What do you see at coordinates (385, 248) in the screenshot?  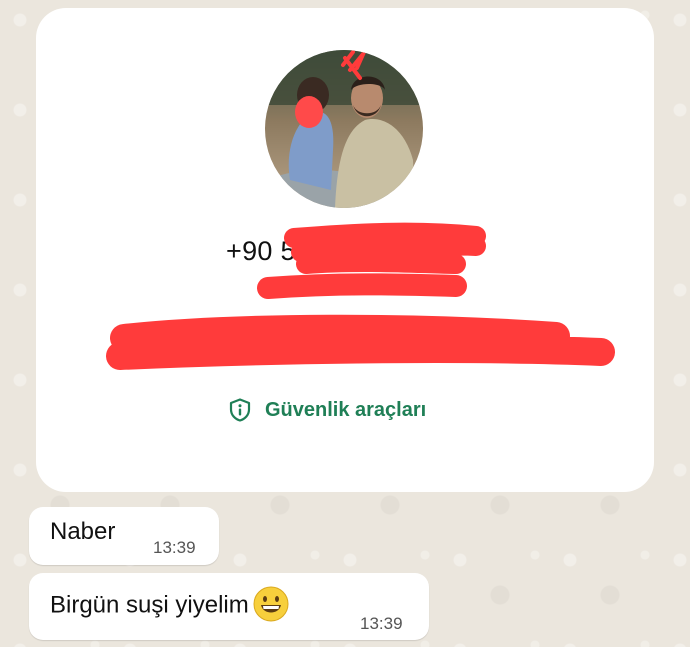 I see `redaction-stroke-phone` at bounding box center [385, 248].